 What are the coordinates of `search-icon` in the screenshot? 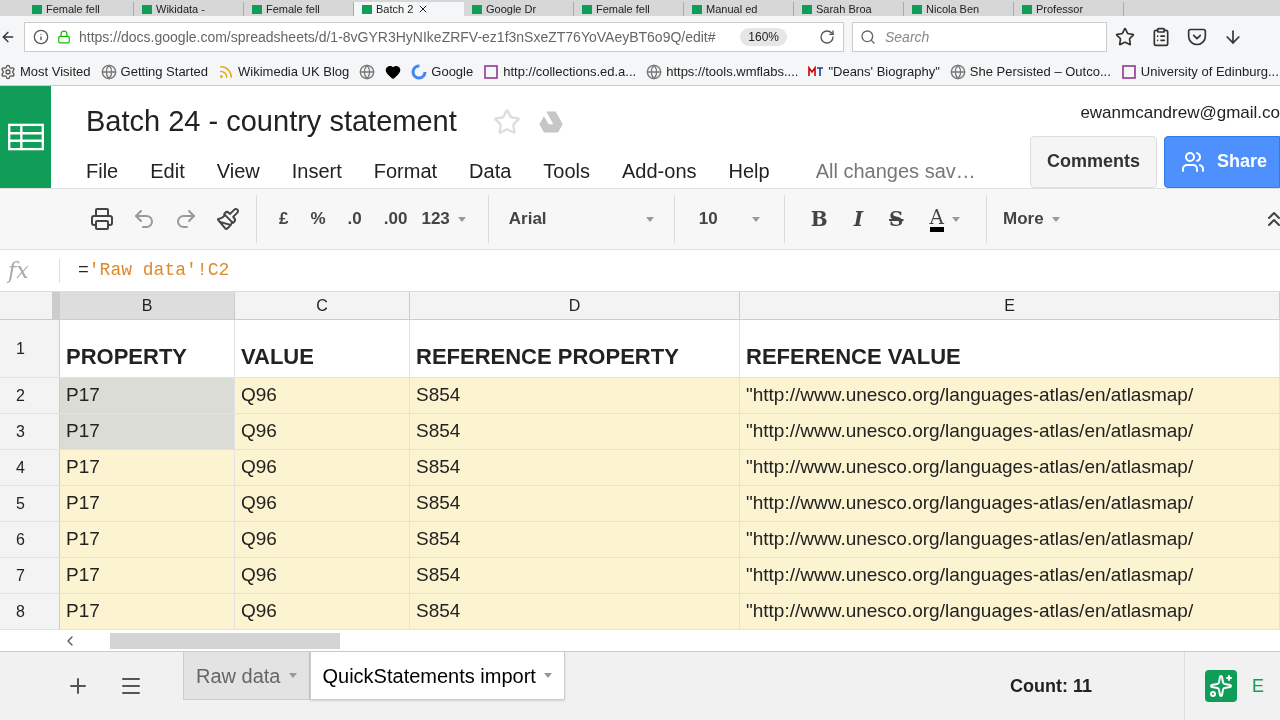 It's located at (868, 37).